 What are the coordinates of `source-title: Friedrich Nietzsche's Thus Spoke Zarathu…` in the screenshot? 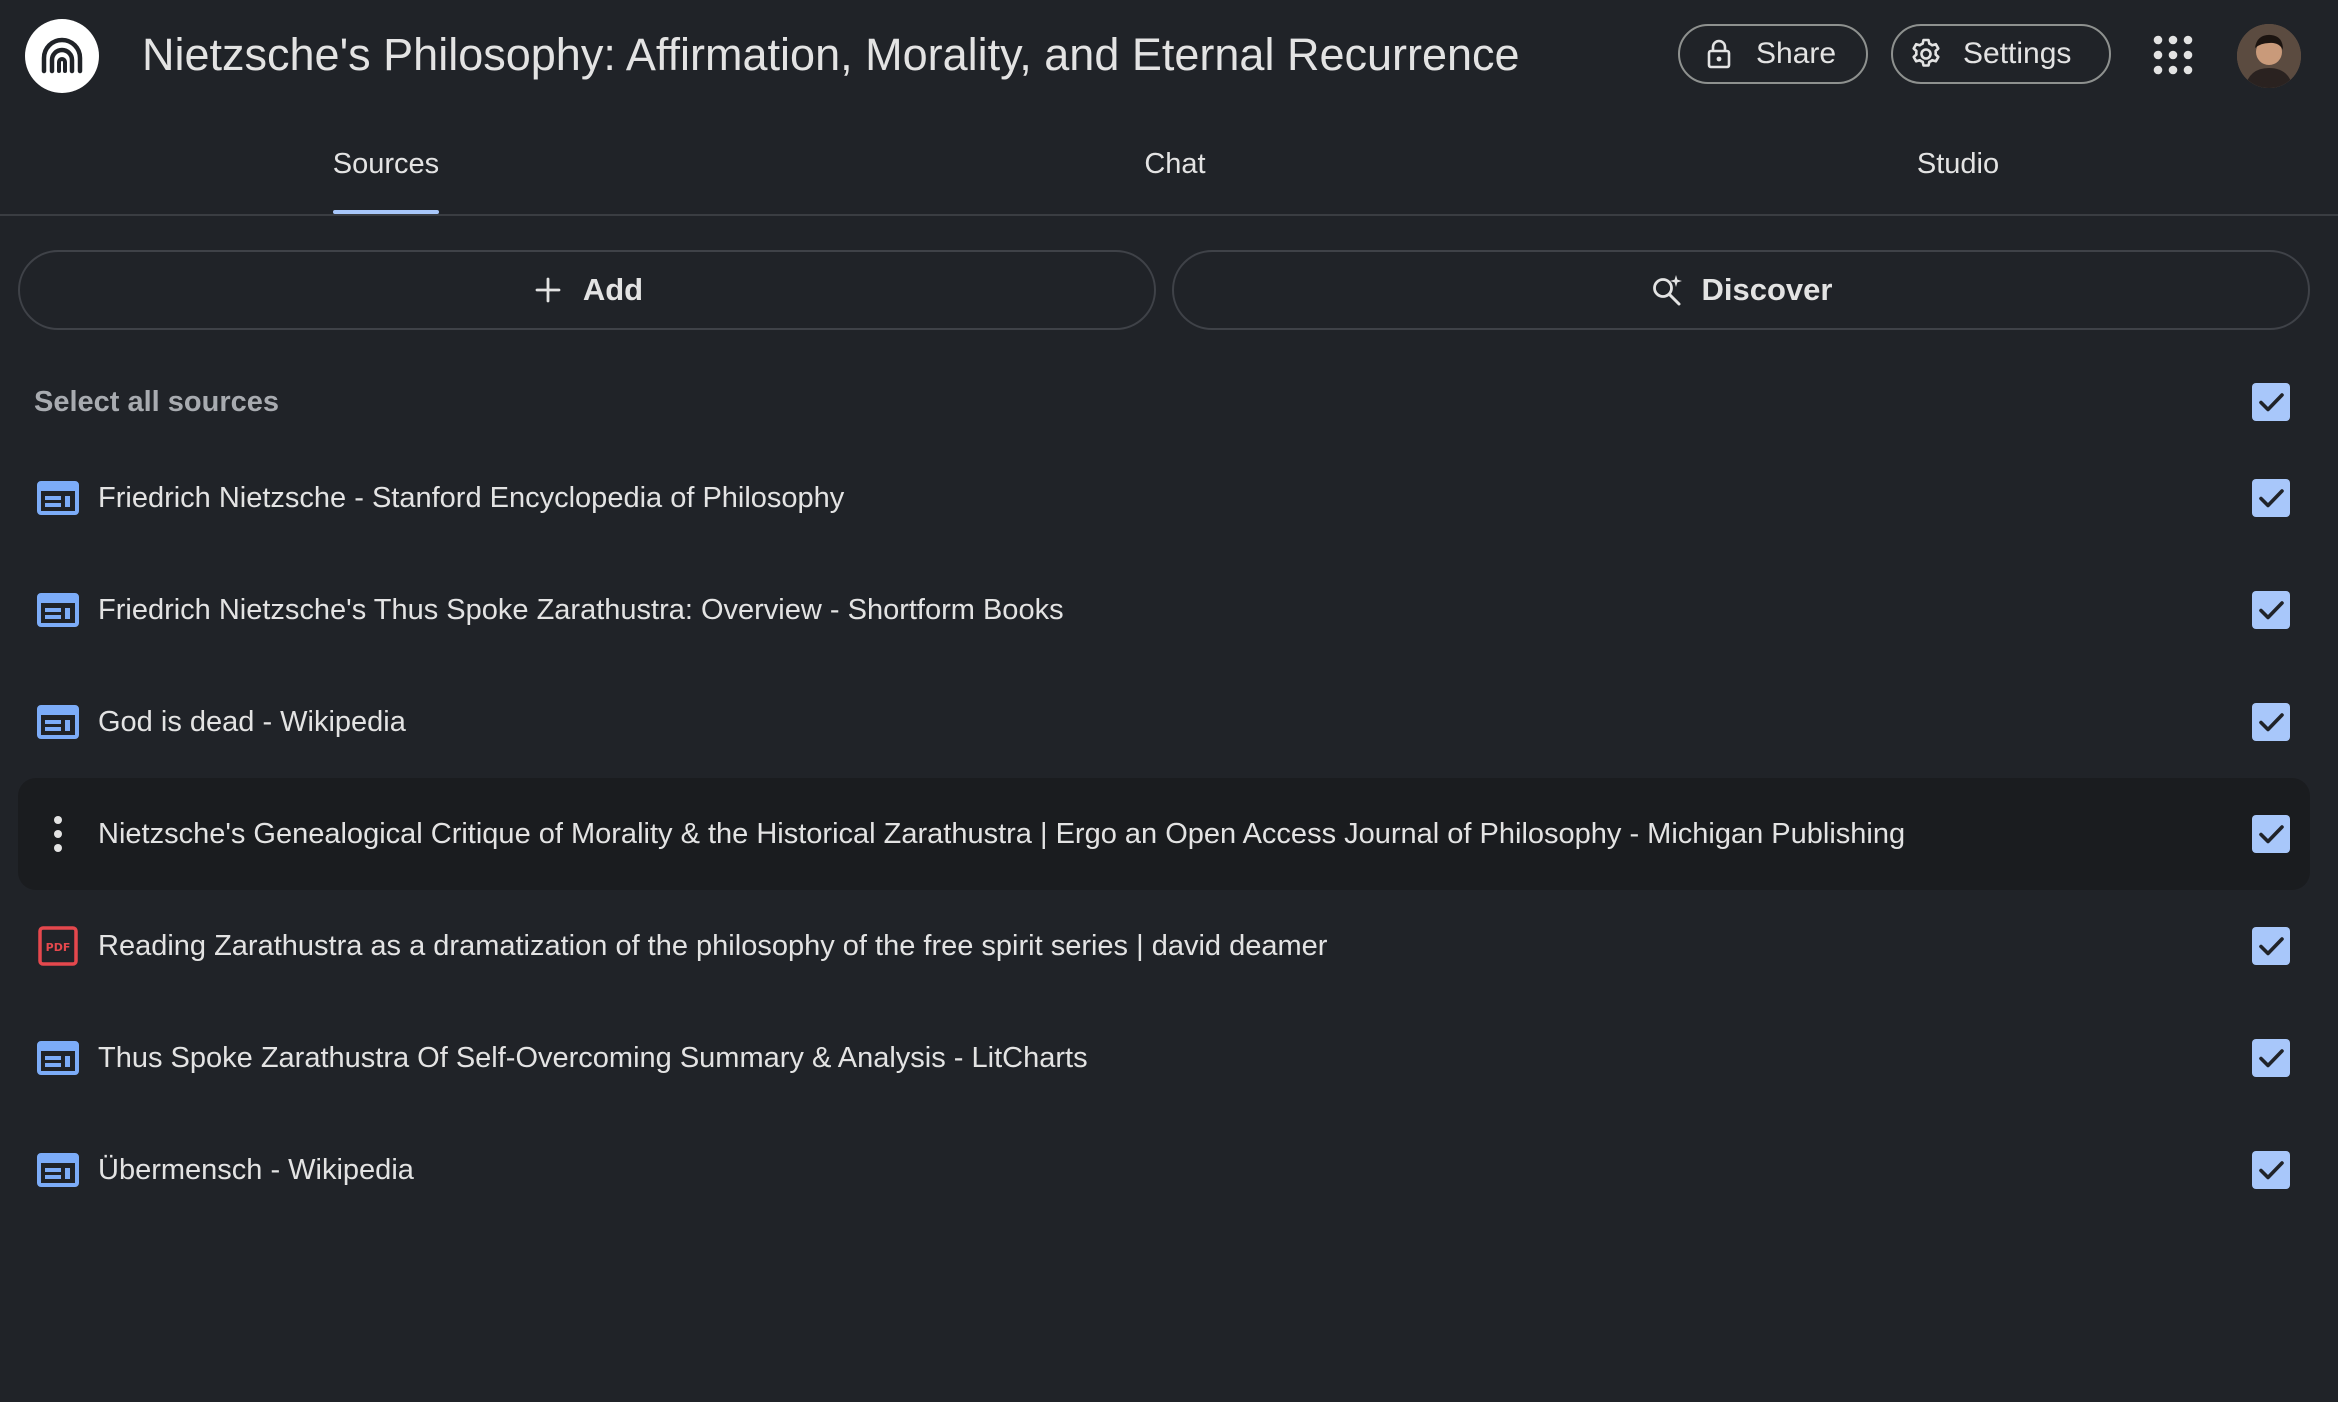 It's located at (581, 610).